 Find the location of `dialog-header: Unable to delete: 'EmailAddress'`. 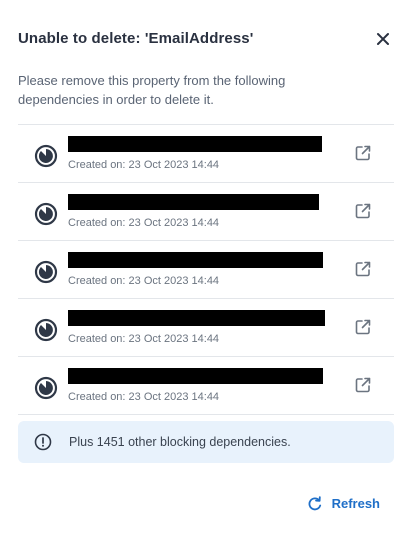

dialog-header: Unable to delete: 'EmailAddress' is located at coordinates (205, 39).